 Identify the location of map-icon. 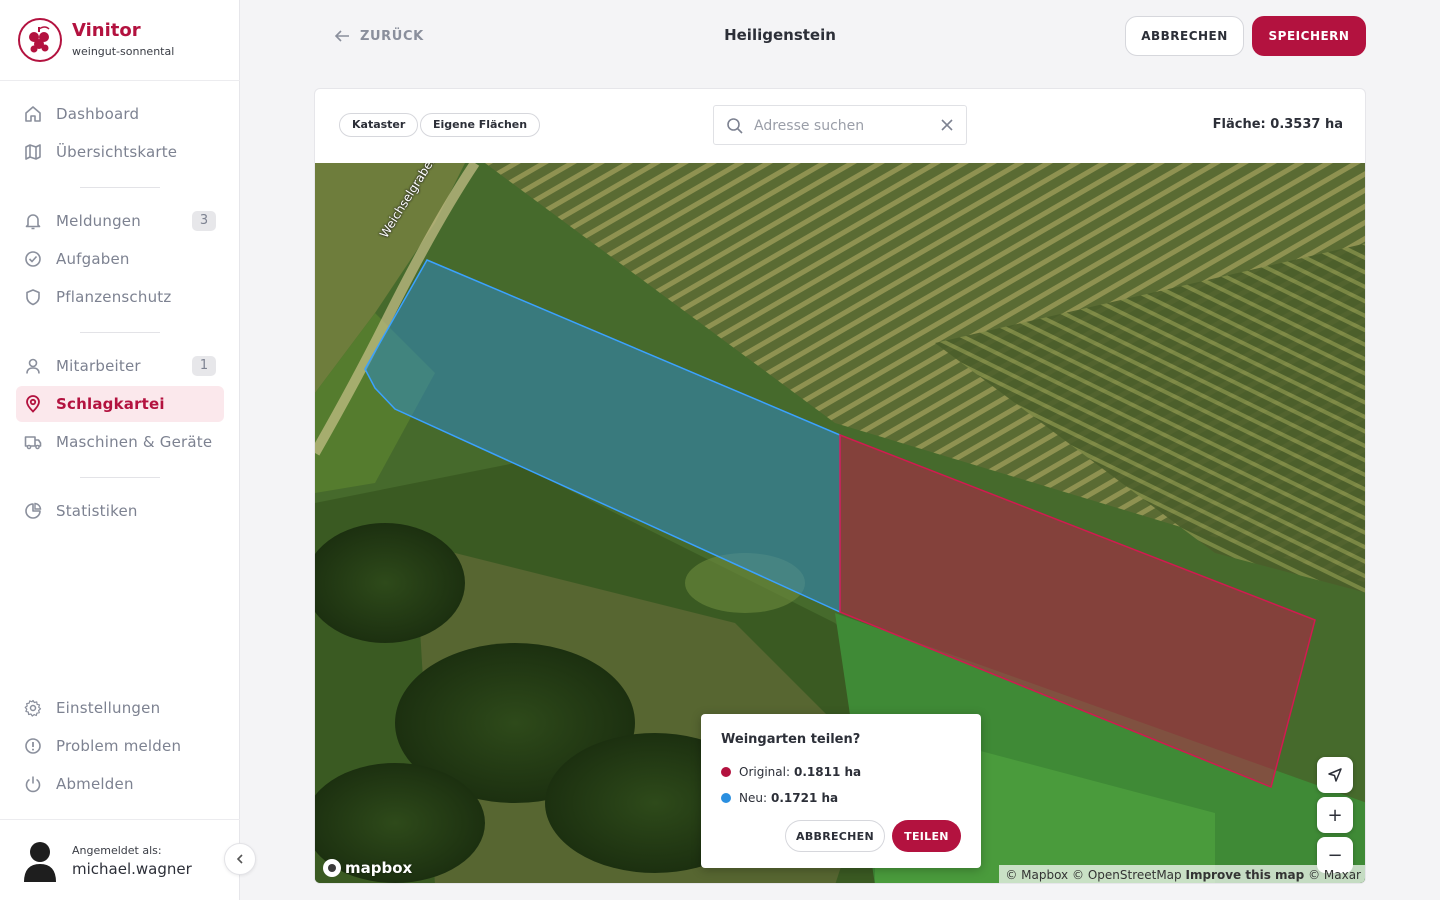
(33, 152).